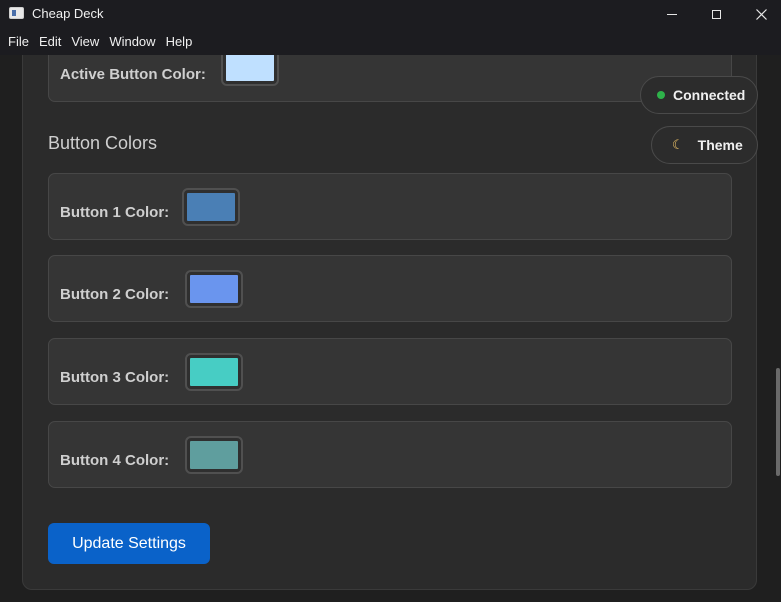 Image resolution: width=781 pixels, height=602 pixels. I want to click on button-2-row: Button 2 Color:, so click(390, 288).